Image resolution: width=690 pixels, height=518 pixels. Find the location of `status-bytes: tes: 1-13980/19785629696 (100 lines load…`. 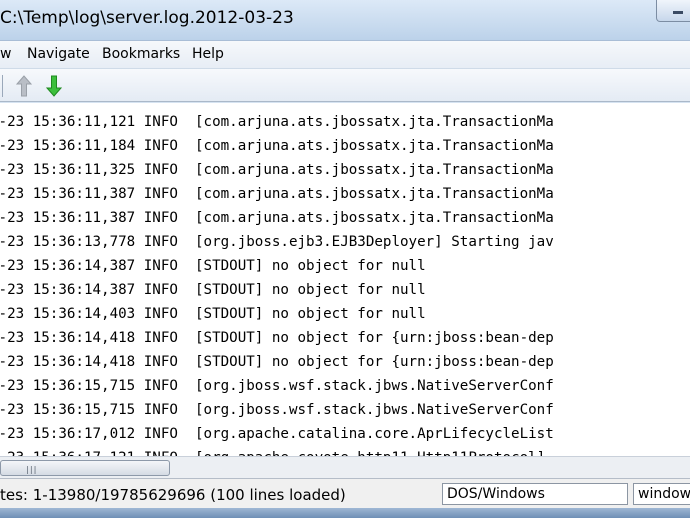

status-bytes: tes: 1-13980/19785629696 (100 lines load… is located at coordinates (173, 495).